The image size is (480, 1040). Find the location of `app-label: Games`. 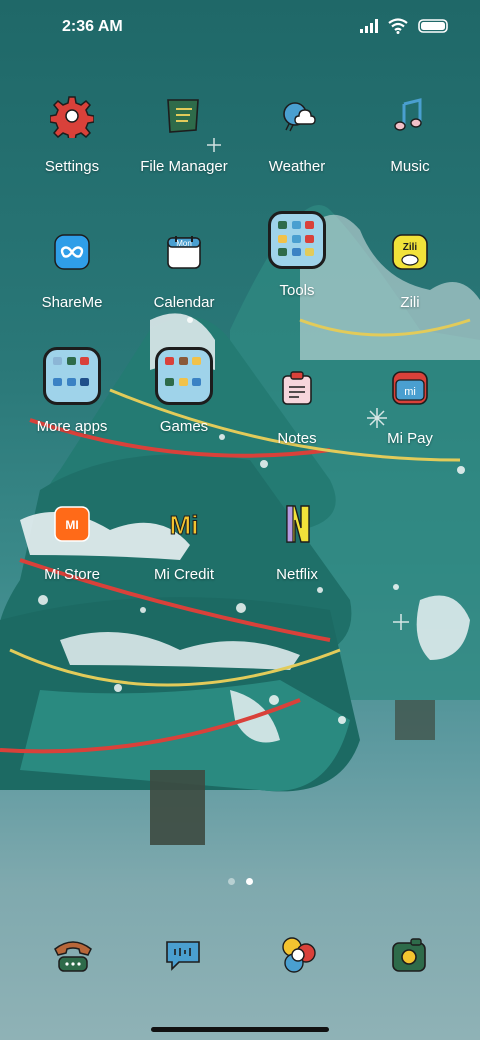

app-label: Games is located at coordinates (184, 426).